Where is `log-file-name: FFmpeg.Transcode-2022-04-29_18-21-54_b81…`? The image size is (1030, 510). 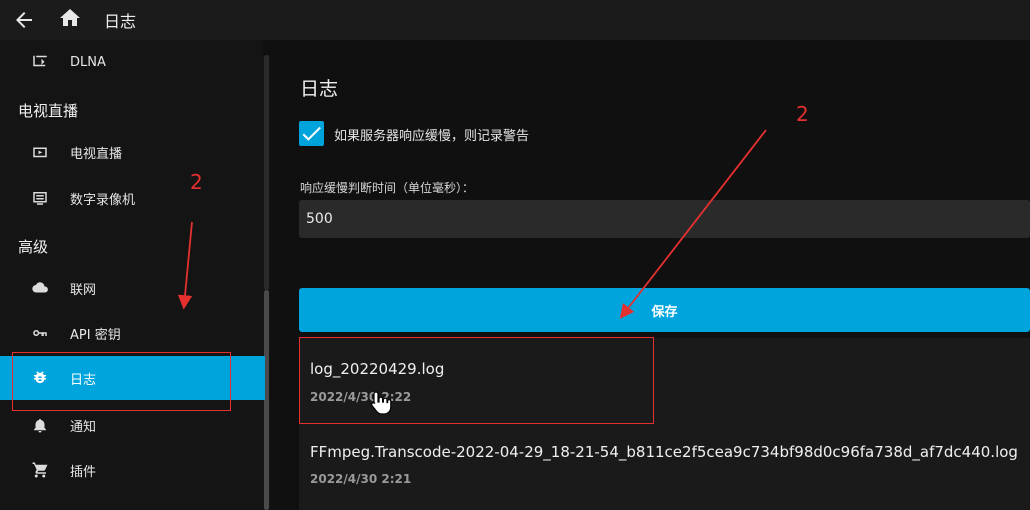 log-file-name: FFmpeg.Transcode-2022-04-29_18-21-54_b81… is located at coordinates (664, 452).